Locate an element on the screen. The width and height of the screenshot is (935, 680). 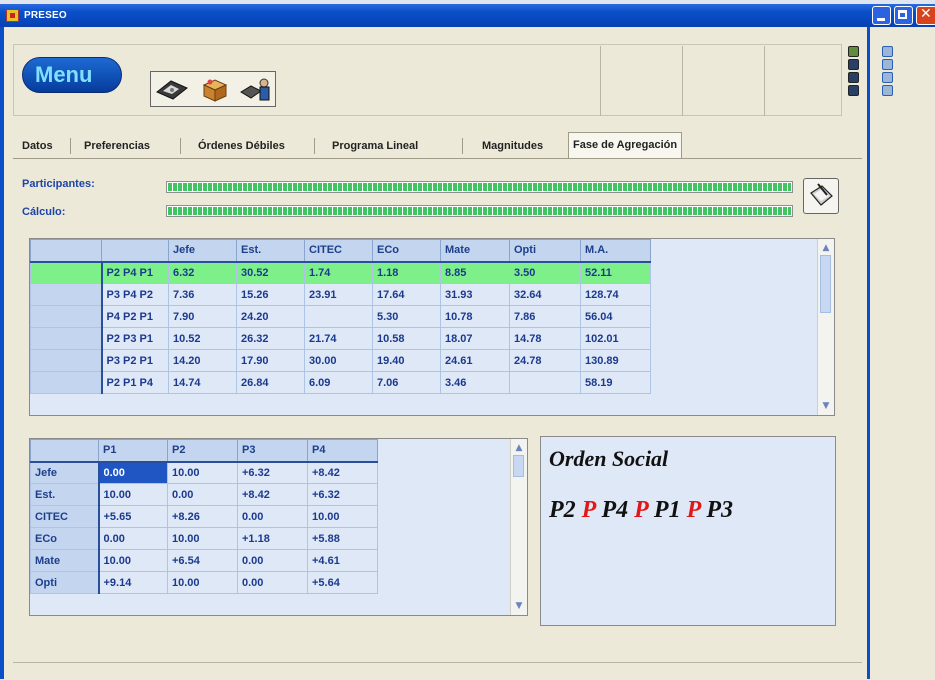
inner-close-icon is located at coordinates (853, 51).